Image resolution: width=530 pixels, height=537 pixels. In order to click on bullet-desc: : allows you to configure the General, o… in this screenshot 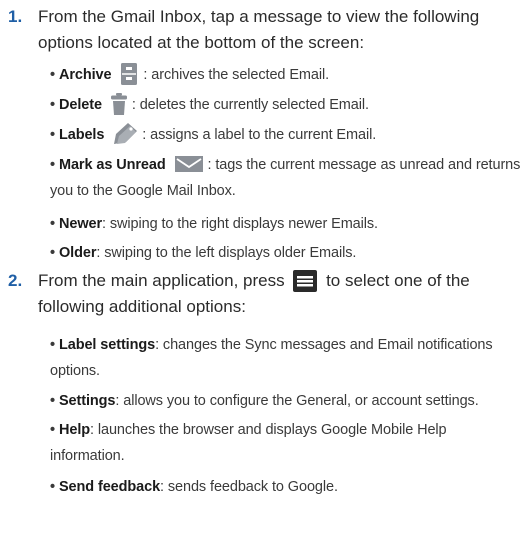, I will do `click(297, 401)`.